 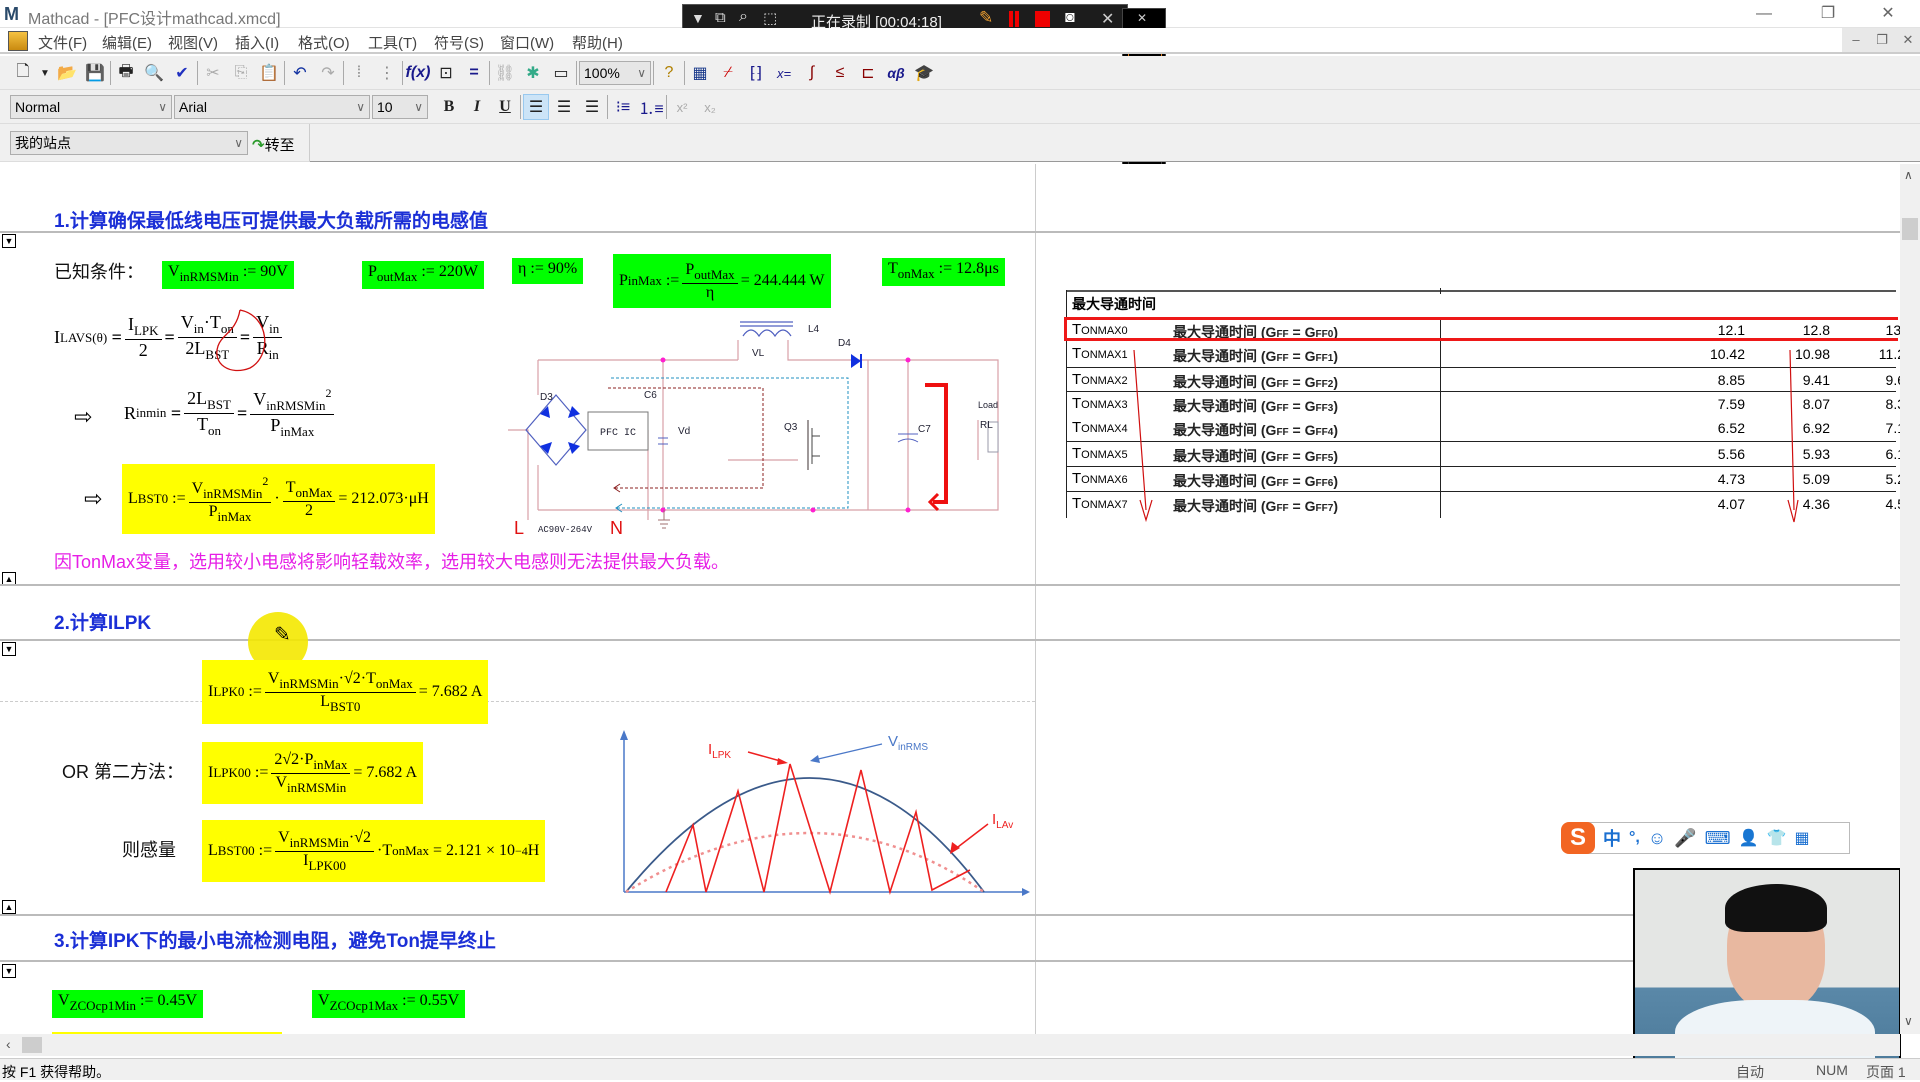 What do you see at coordinates (328, 73) in the screenshot?
I see `redo-icon: ↷` at bounding box center [328, 73].